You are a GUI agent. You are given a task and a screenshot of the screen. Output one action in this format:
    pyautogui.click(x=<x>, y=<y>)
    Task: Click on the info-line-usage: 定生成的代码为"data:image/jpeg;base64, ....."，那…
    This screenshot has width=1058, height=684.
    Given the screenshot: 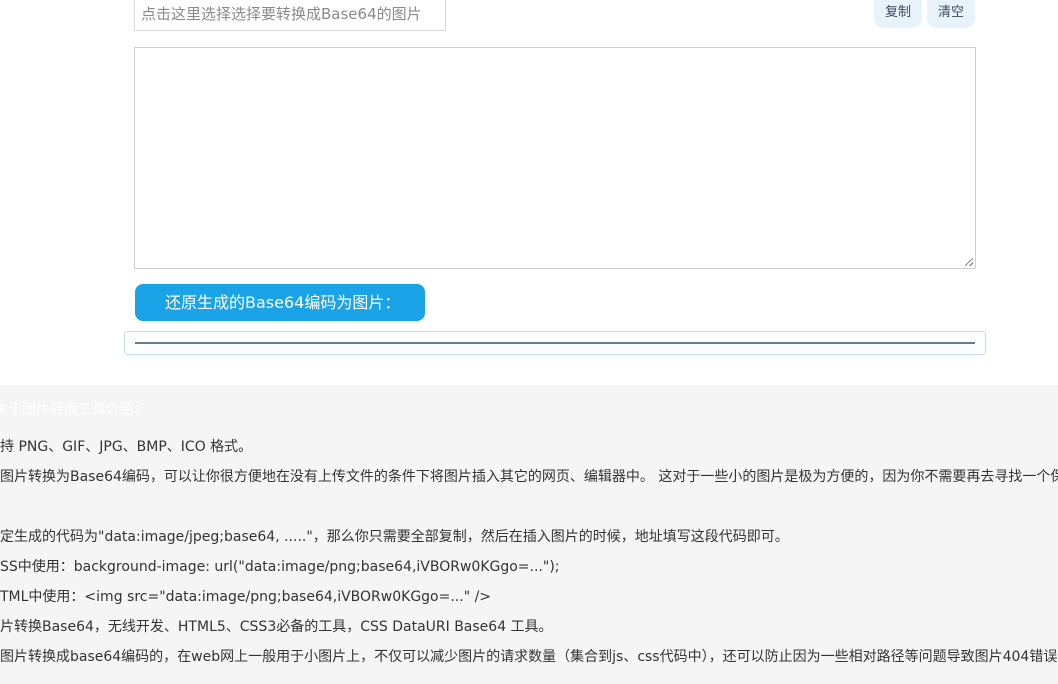 What is the action you would take?
    pyautogui.click(x=394, y=537)
    